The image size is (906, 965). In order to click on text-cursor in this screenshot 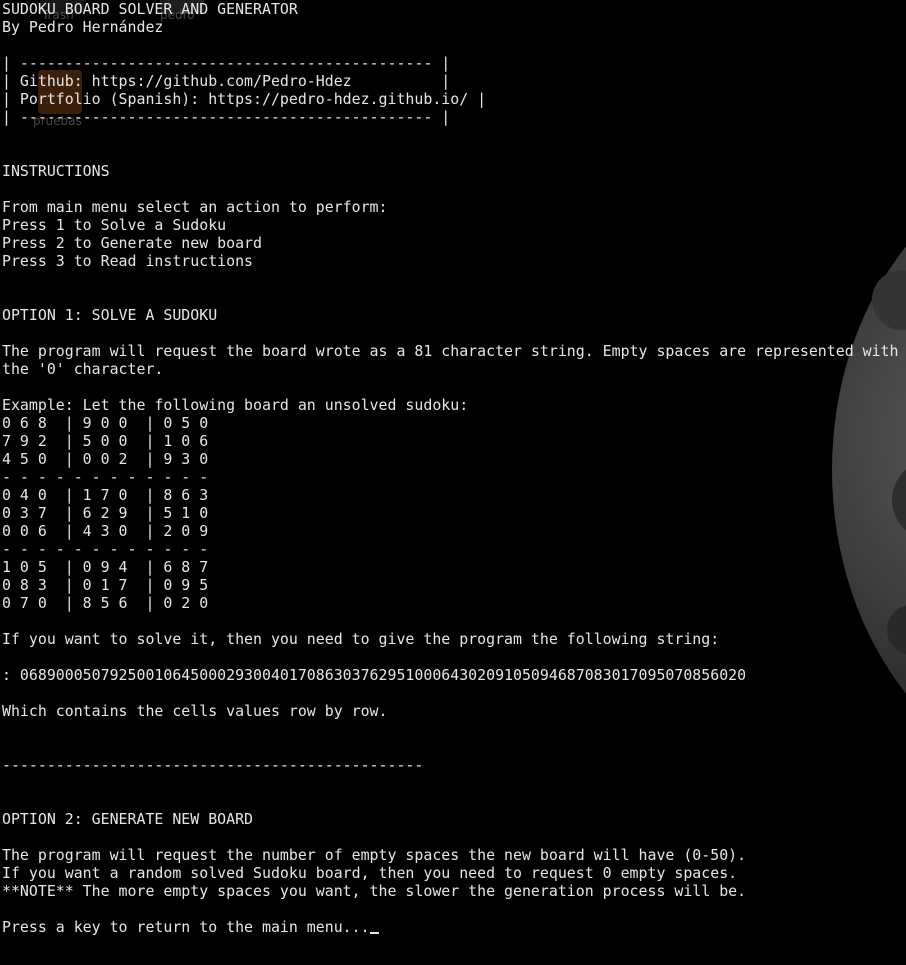, I will do `click(374, 926)`.